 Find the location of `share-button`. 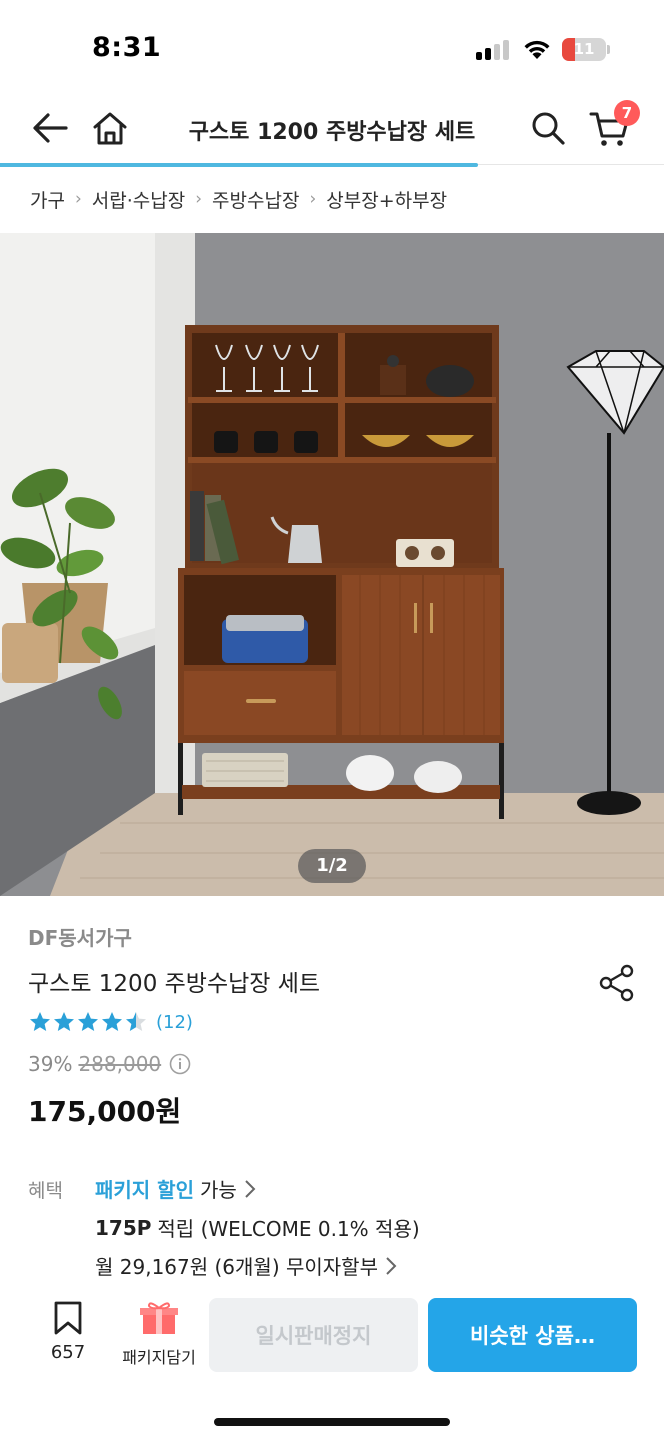

share-button is located at coordinates (617, 983).